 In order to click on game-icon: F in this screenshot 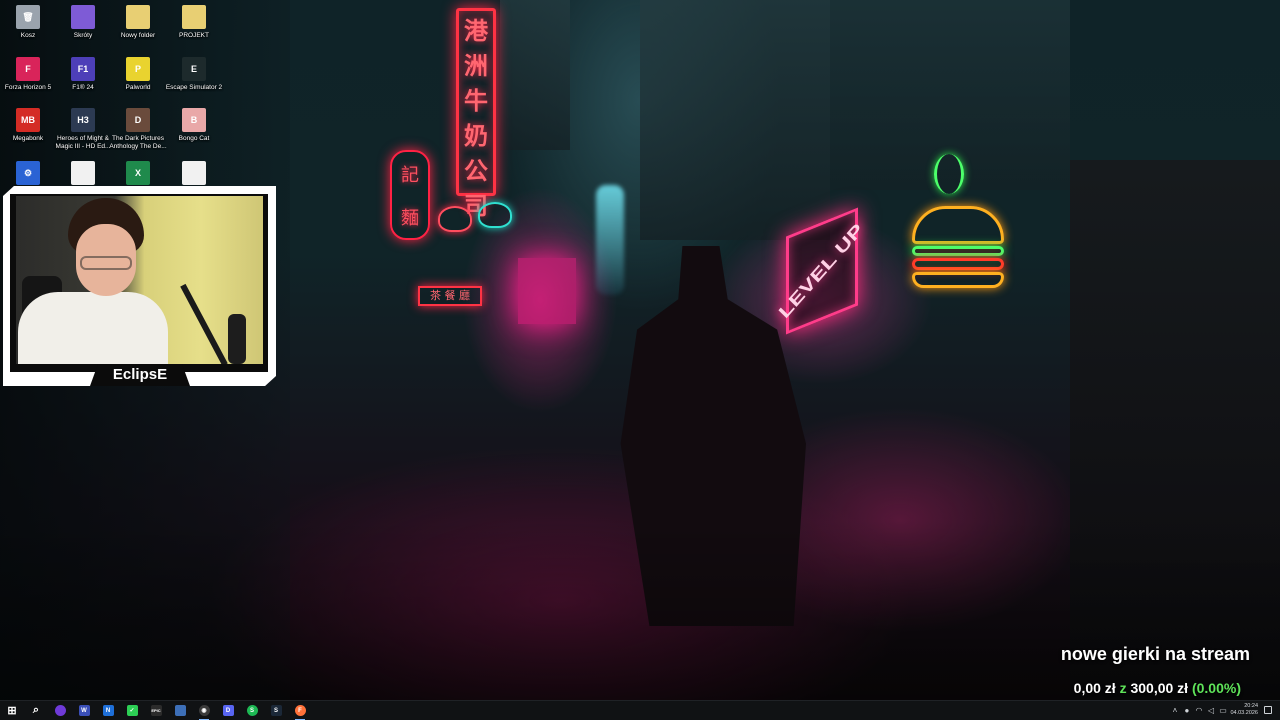, I will do `click(28, 69)`.